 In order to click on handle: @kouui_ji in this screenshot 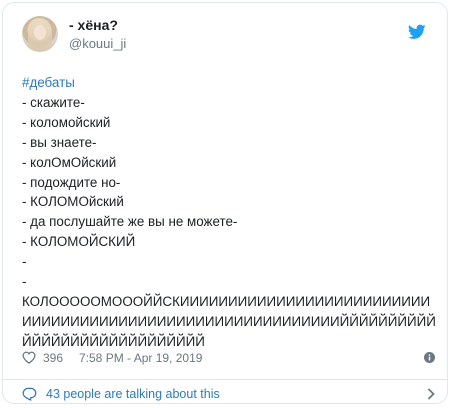, I will do `click(97, 43)`.